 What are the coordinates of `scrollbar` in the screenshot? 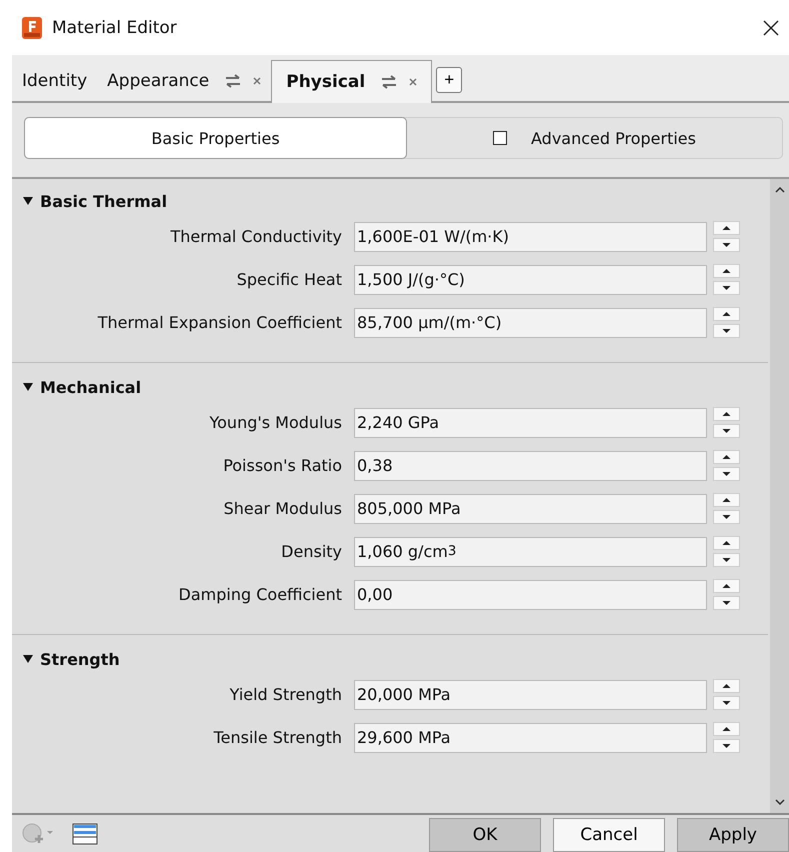 It's located at (779, 496).